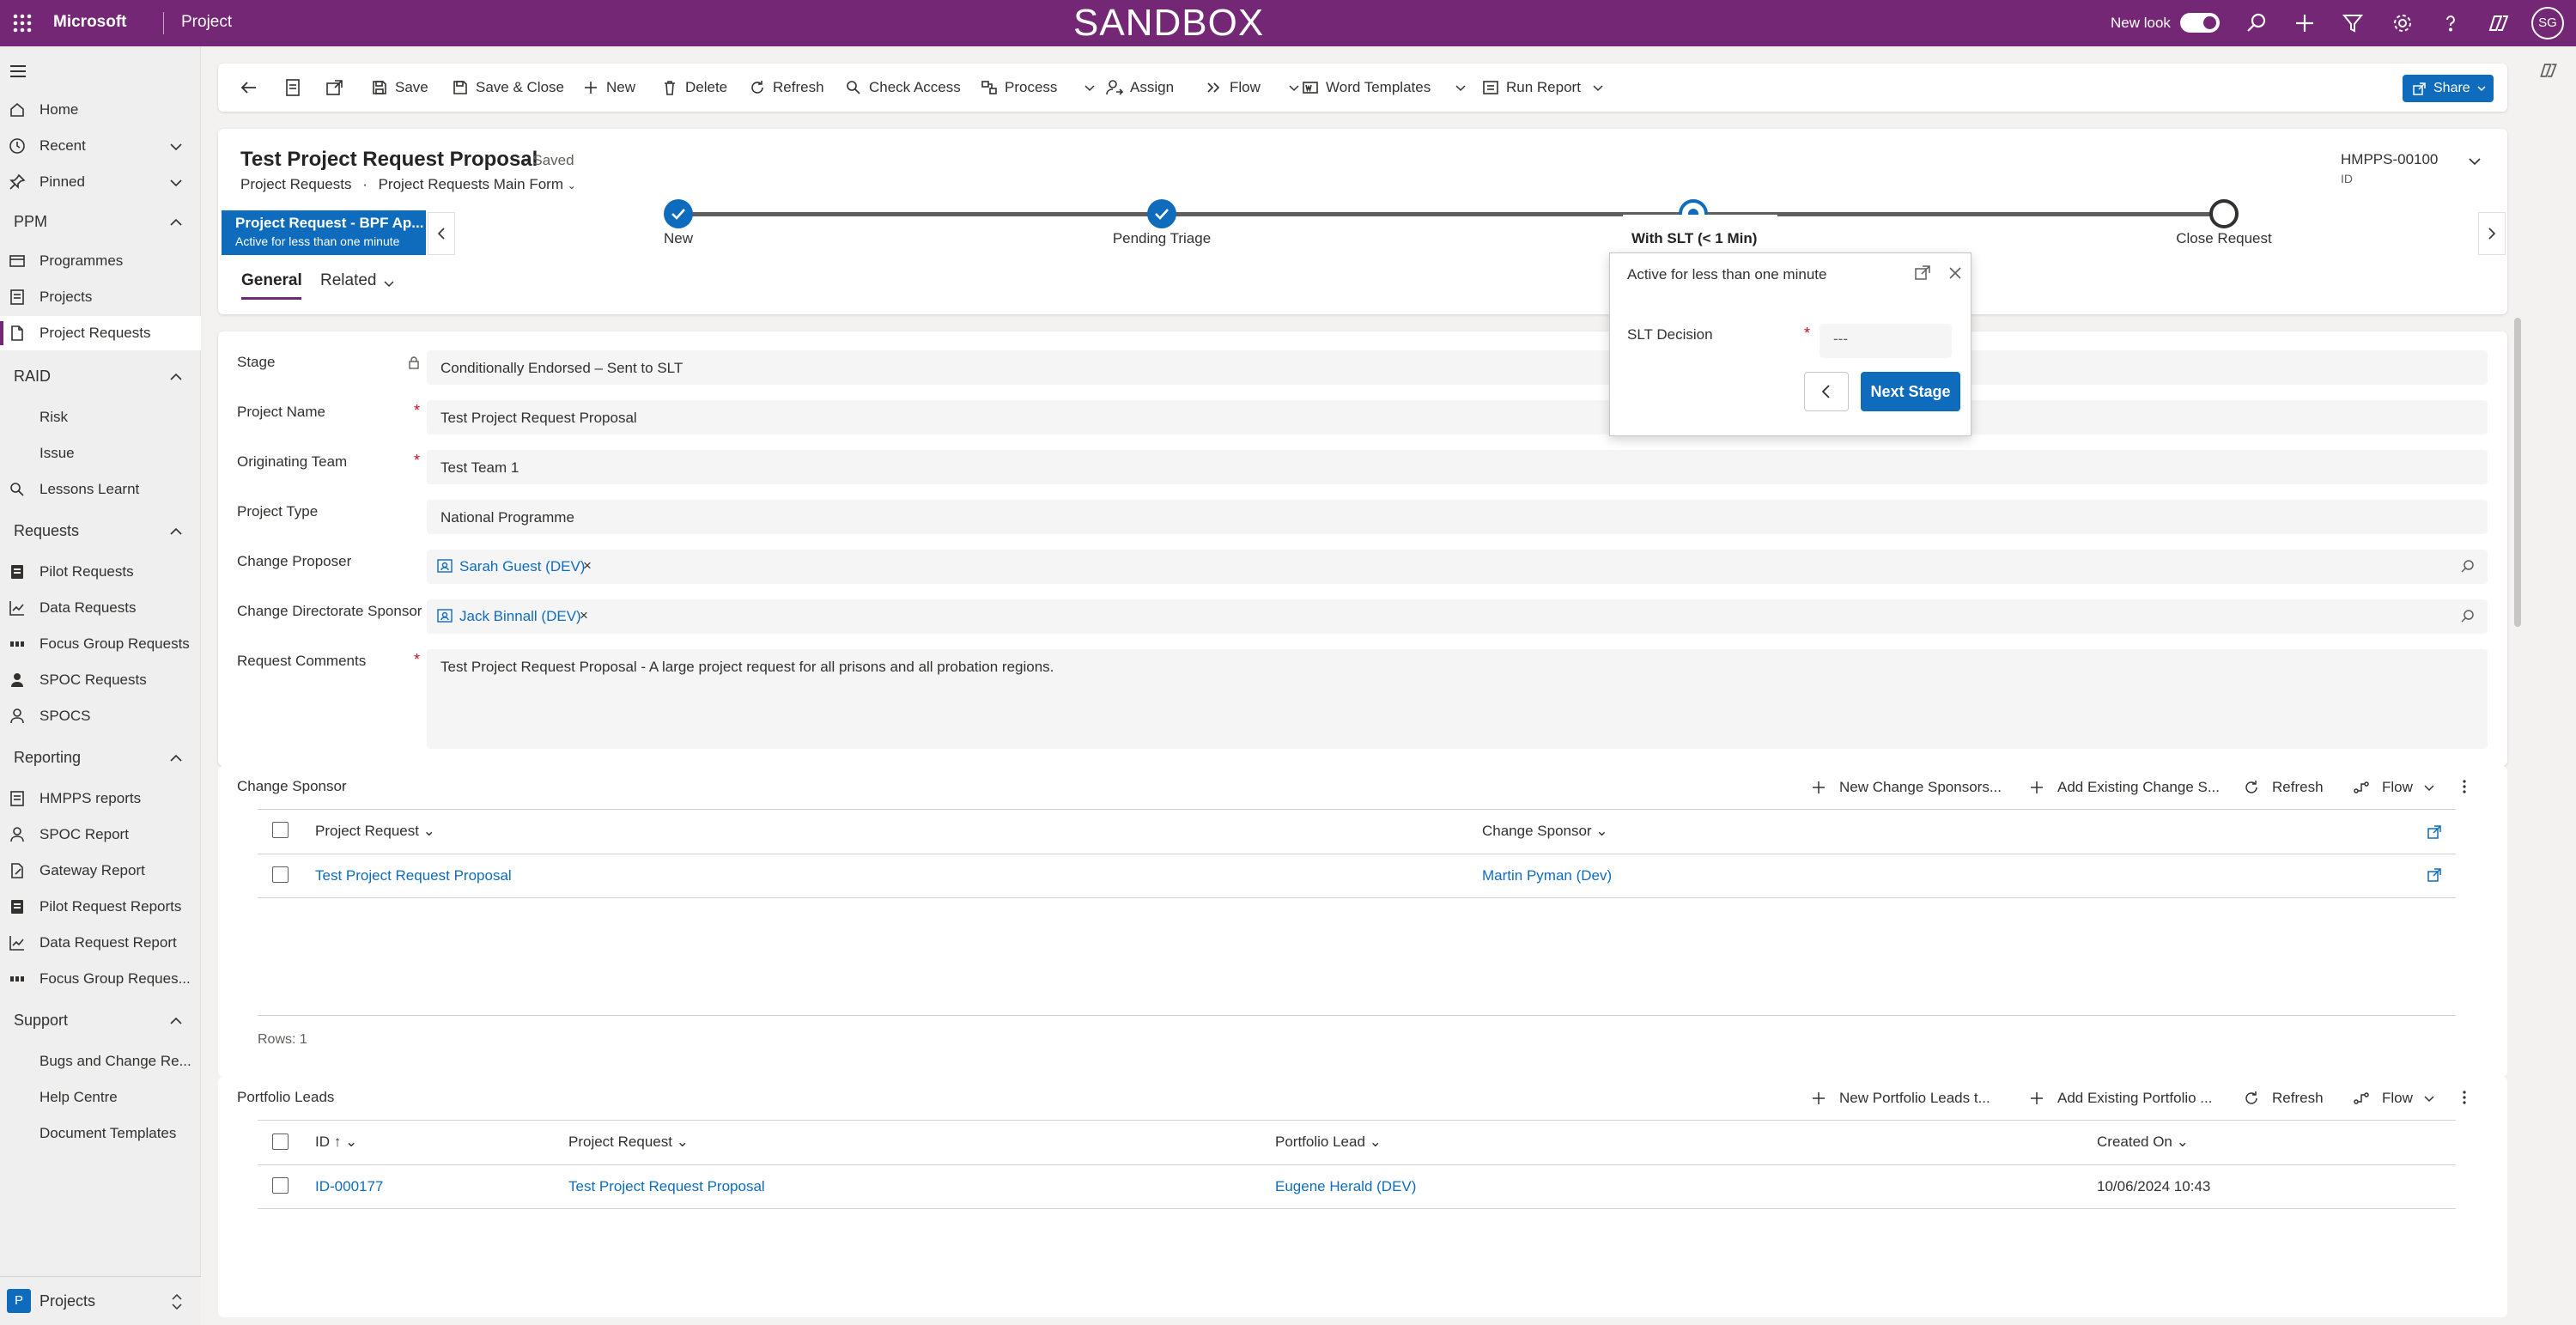  Describe the element at coordinates (101, 376) in the screenshot. I see `sidebar-group-raid: RAID` at that location.